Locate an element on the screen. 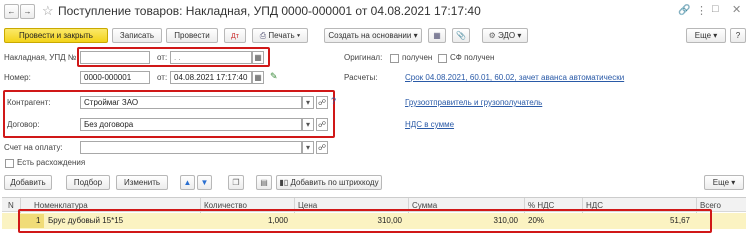  number-field: 0000-000001 is located at coordinates (115, 77).